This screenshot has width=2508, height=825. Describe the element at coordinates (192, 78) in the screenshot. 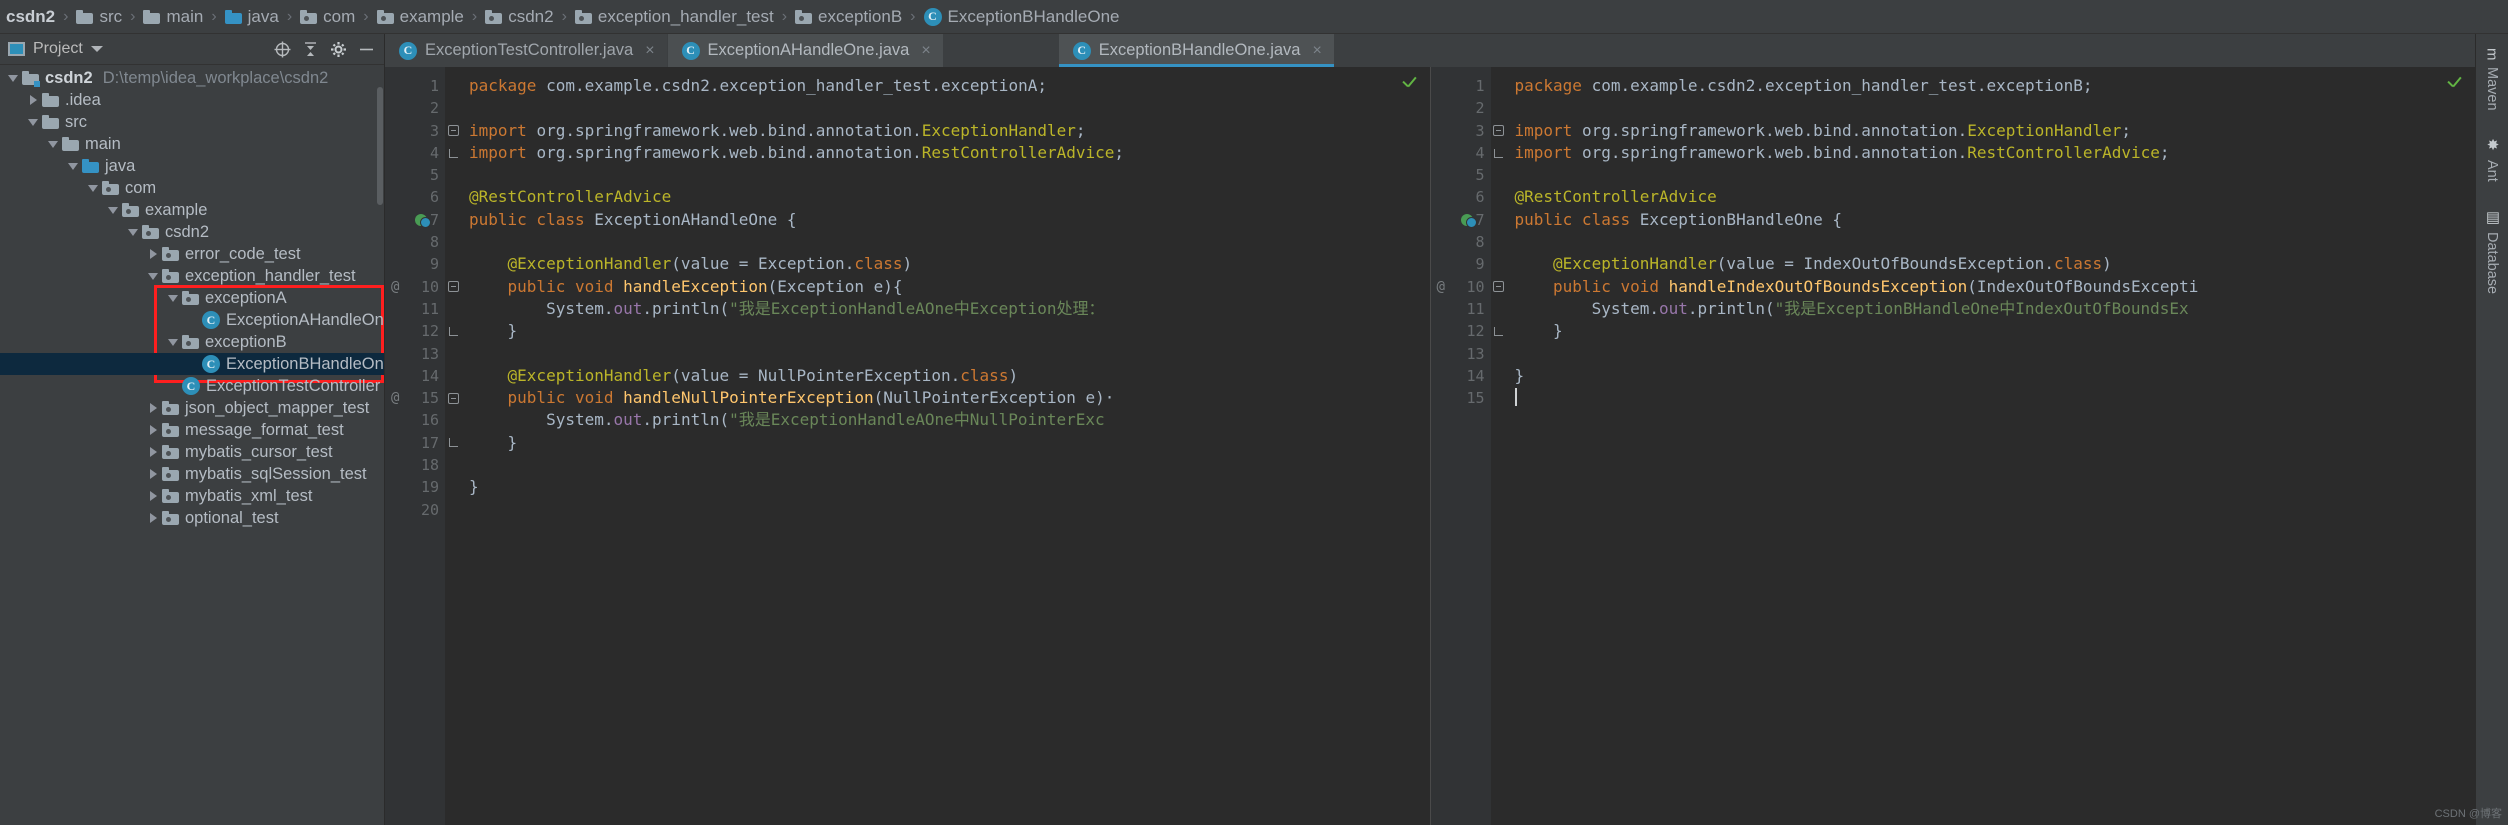

I see `tree-row: csdn2 D:\temp\idea_workplace\csdn2` at that location.